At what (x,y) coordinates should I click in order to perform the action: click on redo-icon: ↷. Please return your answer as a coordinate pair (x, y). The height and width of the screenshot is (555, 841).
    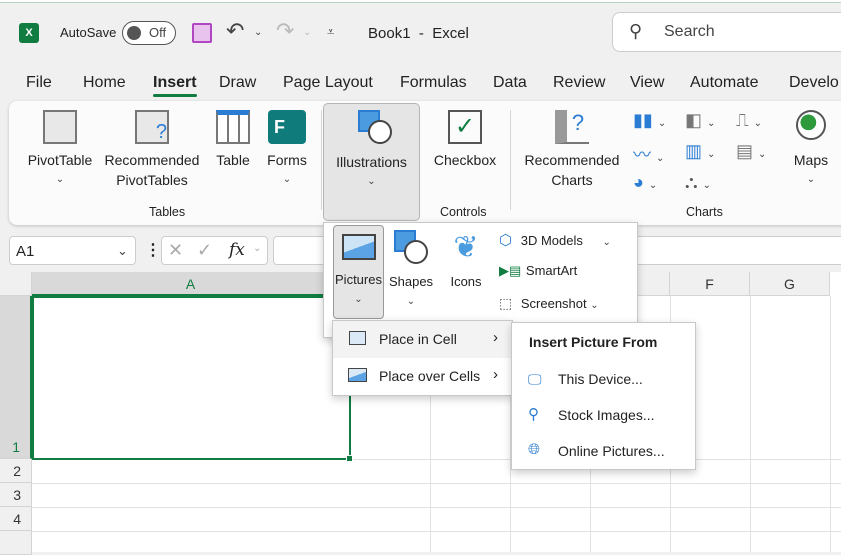
    Looking at the image, I should click on (285, 30).